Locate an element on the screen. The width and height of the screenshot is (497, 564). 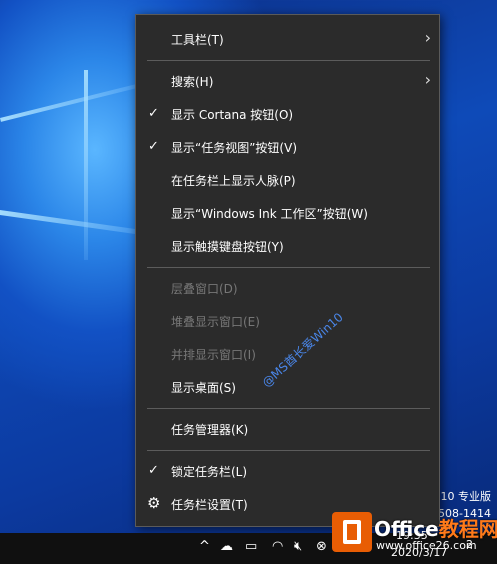
site-logo-text: Office教程网 is located at coordinates (435, 527).